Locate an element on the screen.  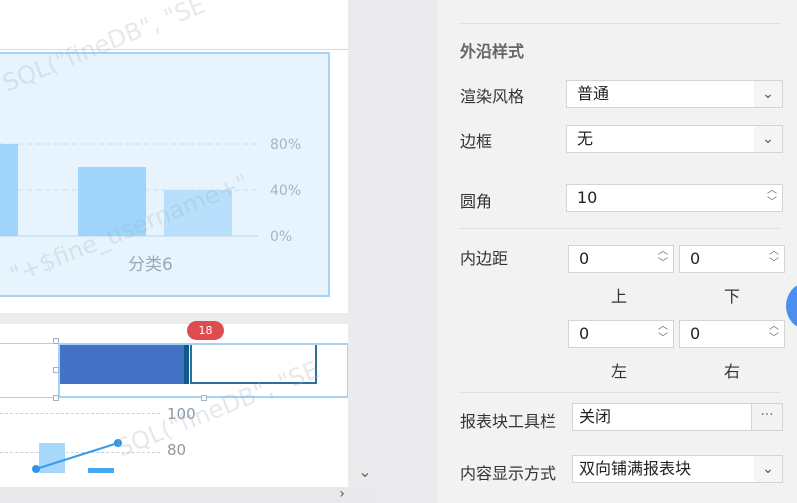
position-badge: 18 is located at coordinates (205, 330).